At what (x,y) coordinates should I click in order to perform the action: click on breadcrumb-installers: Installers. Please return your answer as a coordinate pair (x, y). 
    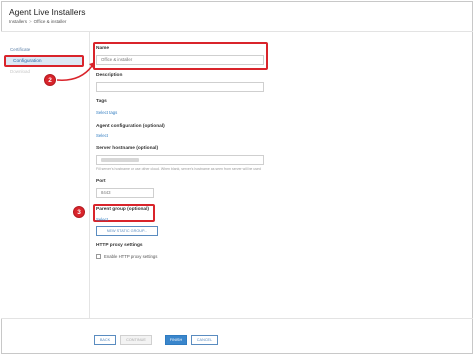
    Looking at the image, I should click on (18, 21).